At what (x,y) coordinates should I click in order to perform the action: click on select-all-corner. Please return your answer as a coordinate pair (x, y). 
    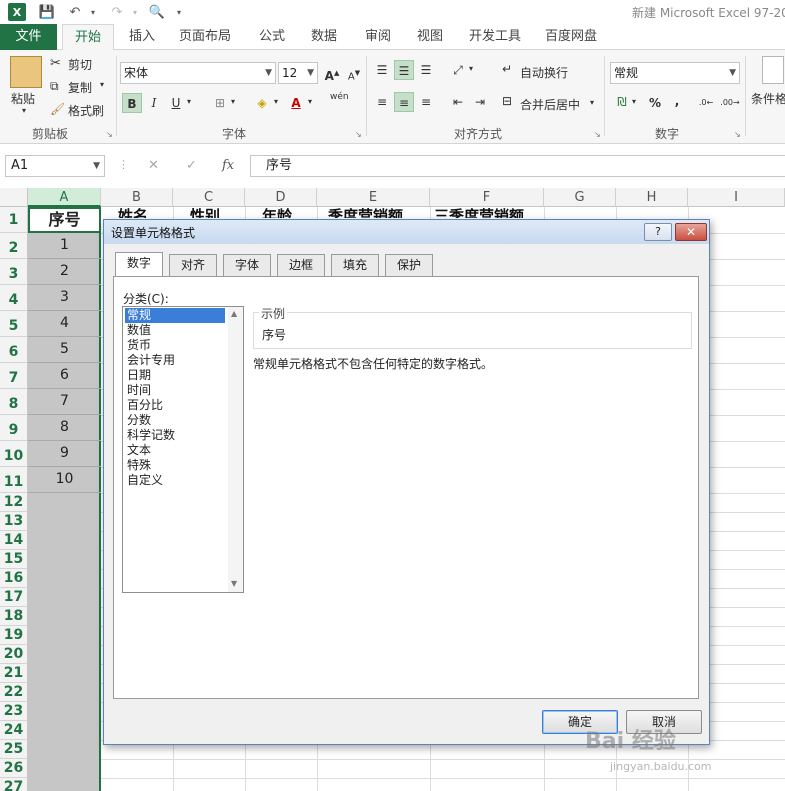
    Looking at the image, I should click on (14, 197).